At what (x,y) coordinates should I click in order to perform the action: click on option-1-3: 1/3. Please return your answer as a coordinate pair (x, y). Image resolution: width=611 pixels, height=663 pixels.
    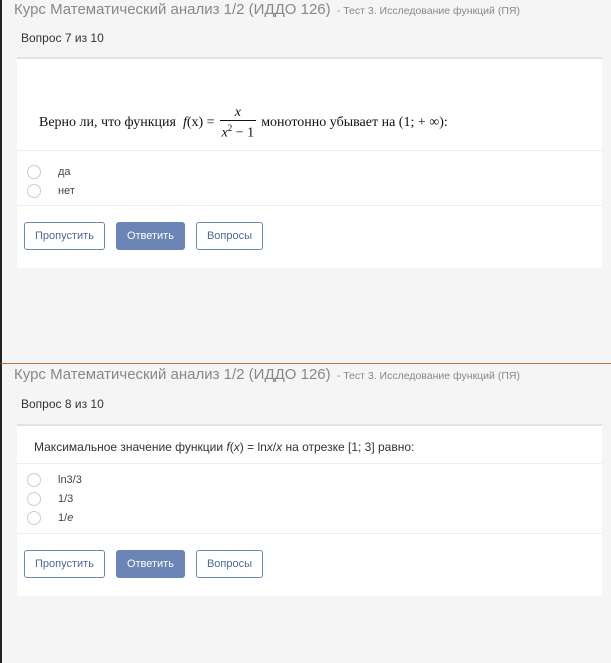
    Looking at the image, I should click on (54, 498).